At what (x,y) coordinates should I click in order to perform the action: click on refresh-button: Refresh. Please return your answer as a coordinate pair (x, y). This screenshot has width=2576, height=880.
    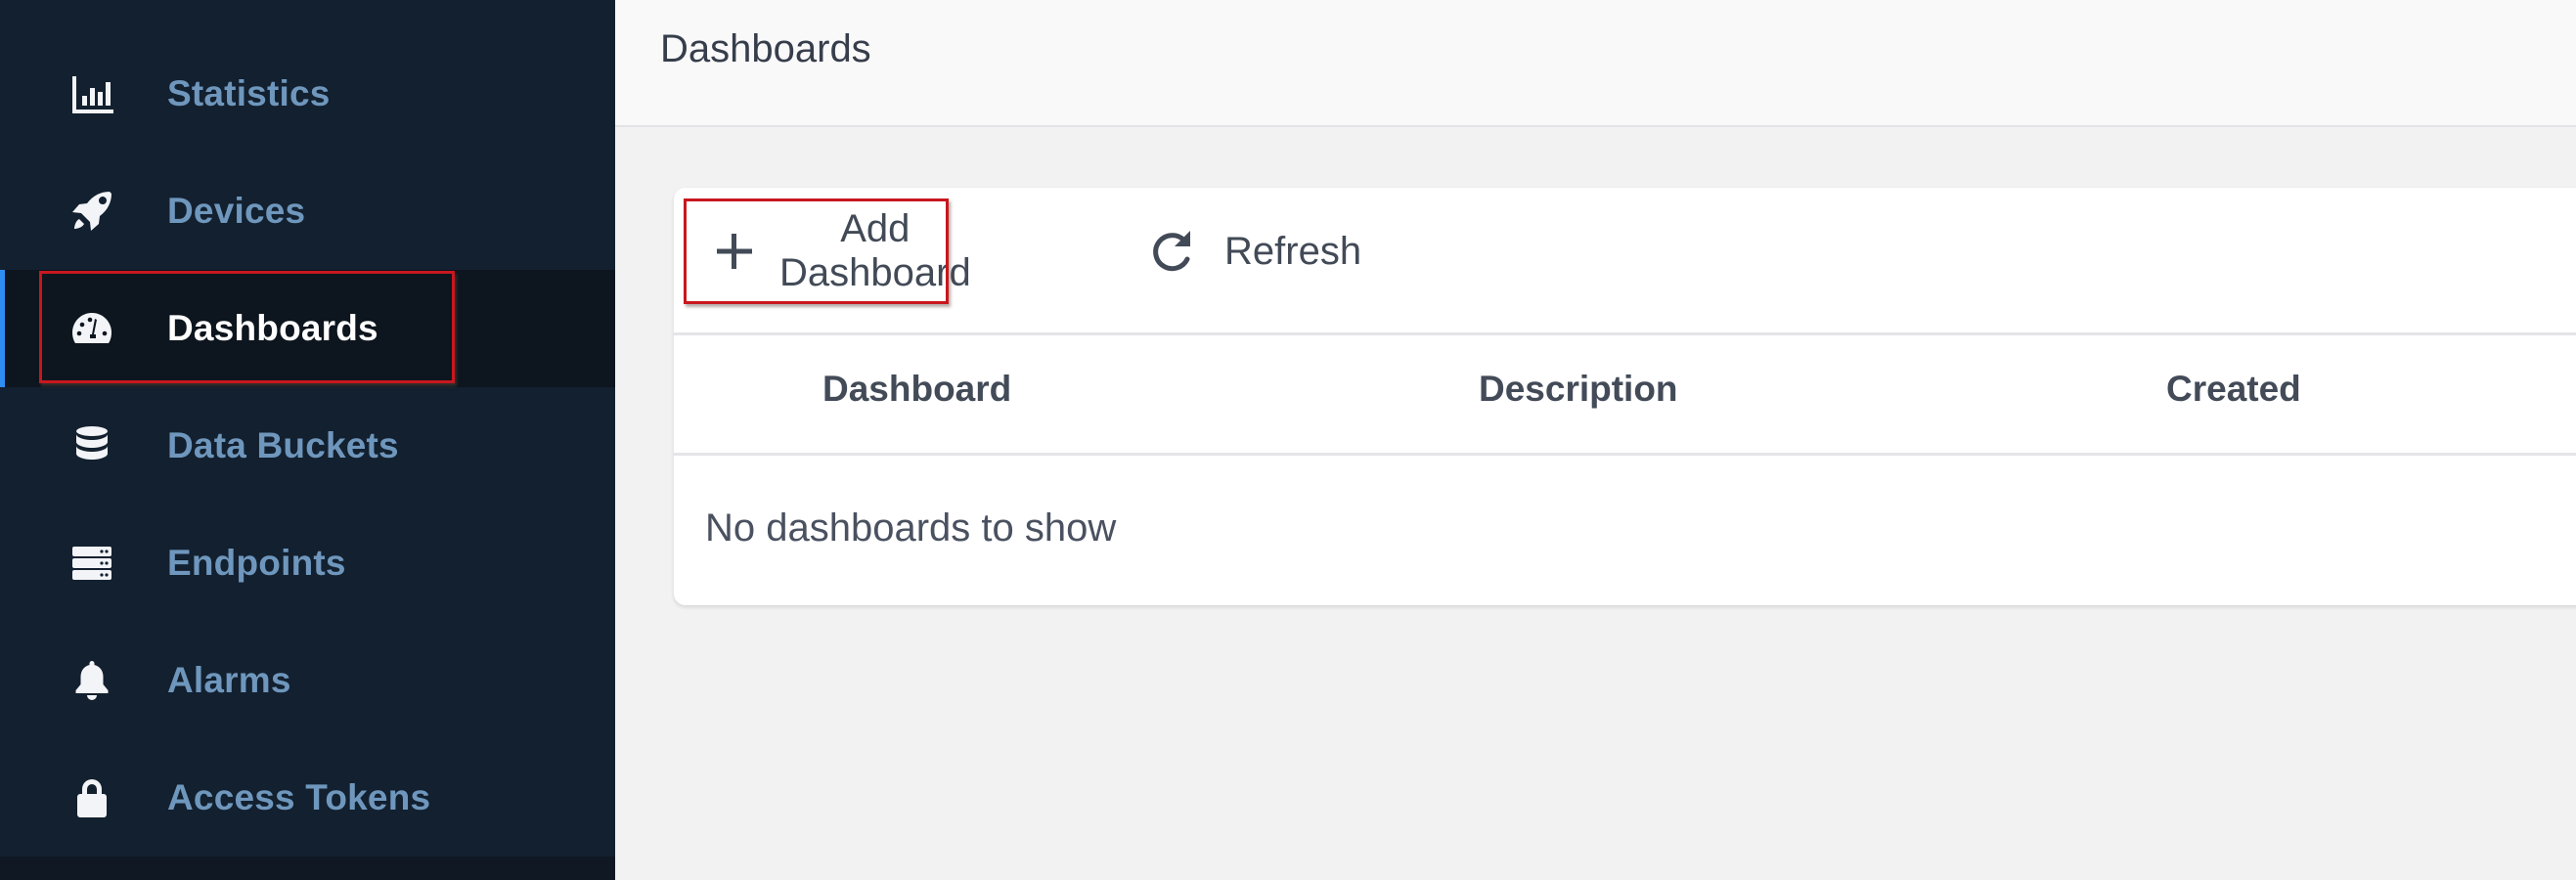
    Looking at the image, I should click on (1259, 251).